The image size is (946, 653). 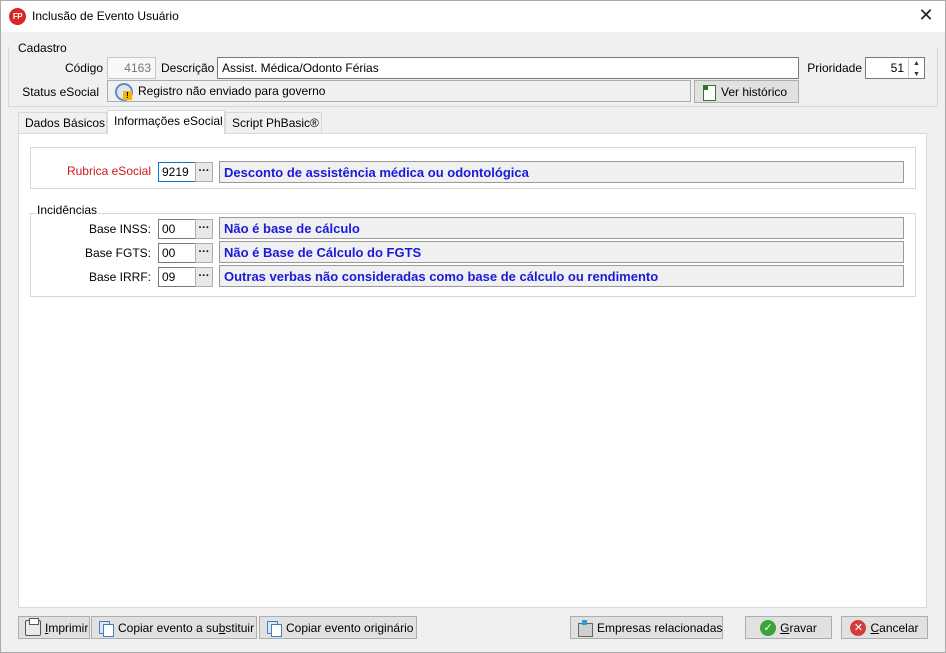 I want to click on base-inss-lookup-button: ···, so click(x=204, y=229).